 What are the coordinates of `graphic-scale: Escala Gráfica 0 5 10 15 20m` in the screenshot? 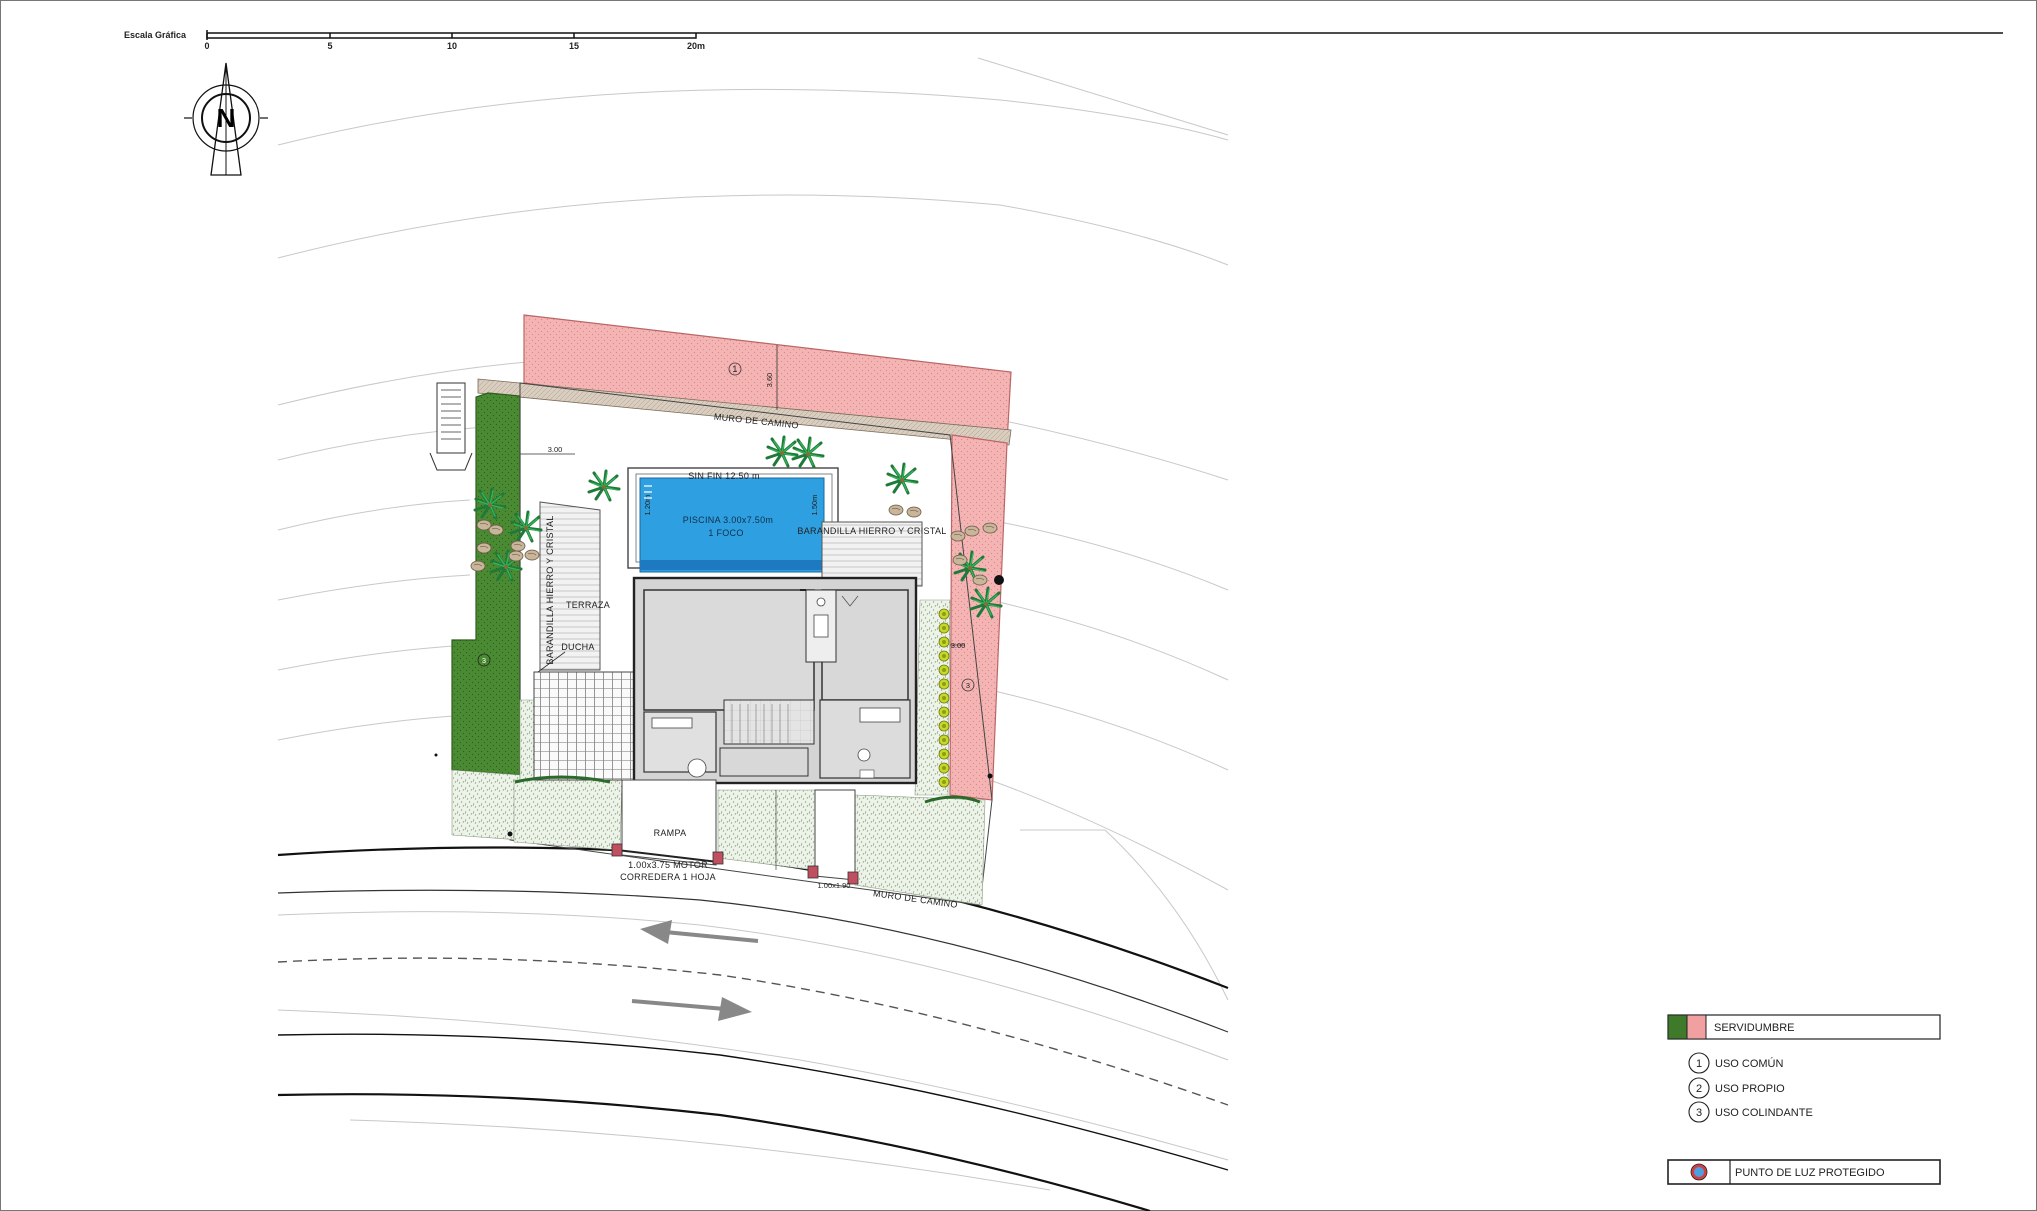 It's located at (1063, 40).